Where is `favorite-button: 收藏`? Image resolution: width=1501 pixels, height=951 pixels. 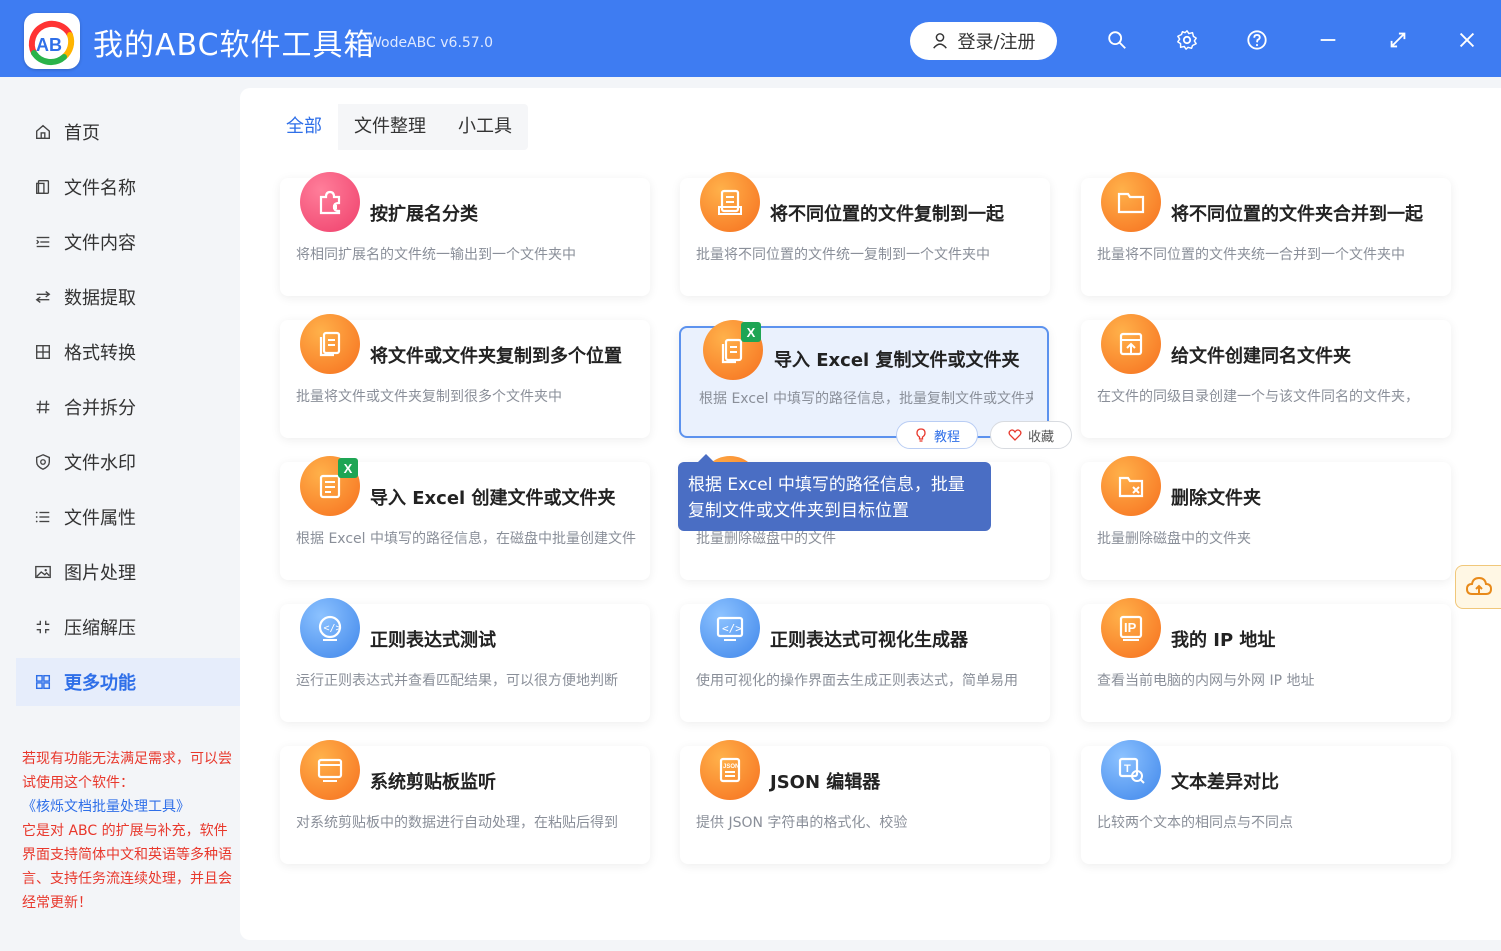
favorite-button: 收藏 is located at coordinates (1031, 435).